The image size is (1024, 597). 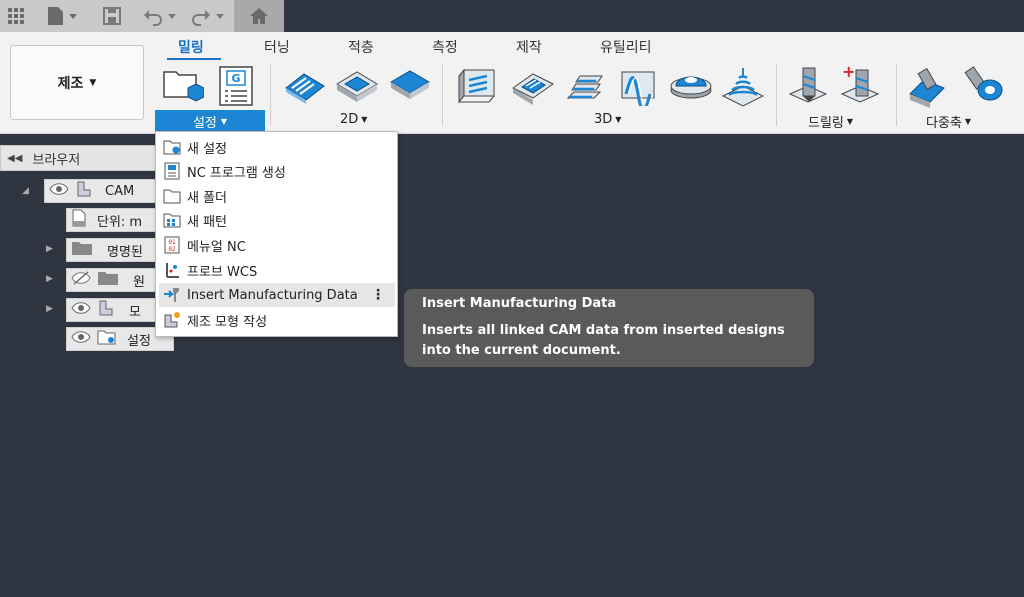 I want to click on tab-inspection: 측정, so click(x=445, y=47).